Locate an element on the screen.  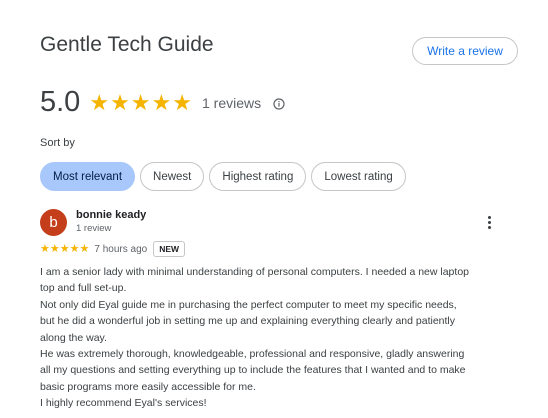
review-stars: ★ ★ ★ ★ ★ is located at coordinates (65, 248).